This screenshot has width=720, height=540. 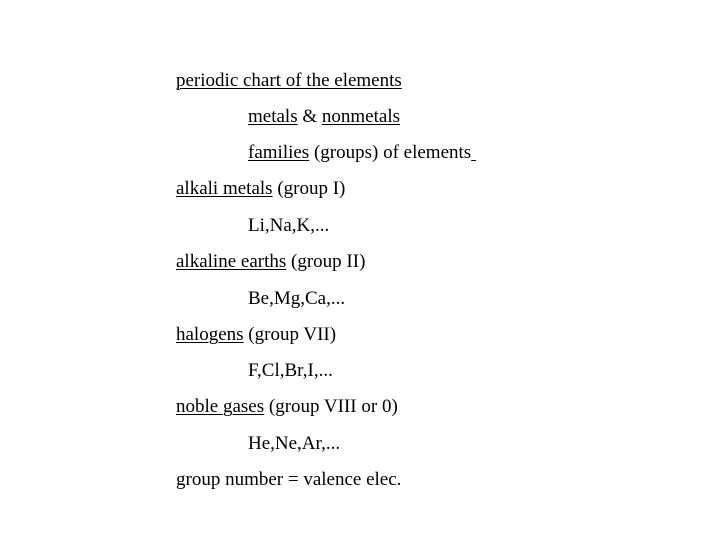 I want to click on trailing-underline, so click(x=473, y=152).